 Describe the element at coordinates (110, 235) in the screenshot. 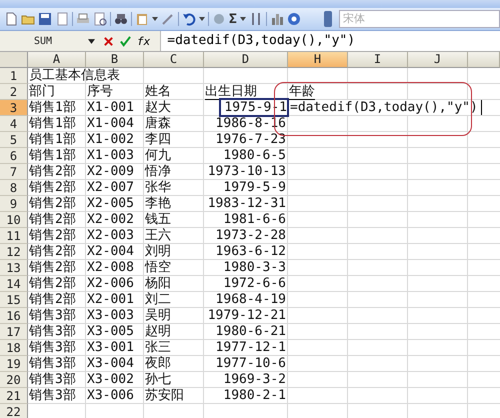

I see `table-cell: X2-003` at that location.